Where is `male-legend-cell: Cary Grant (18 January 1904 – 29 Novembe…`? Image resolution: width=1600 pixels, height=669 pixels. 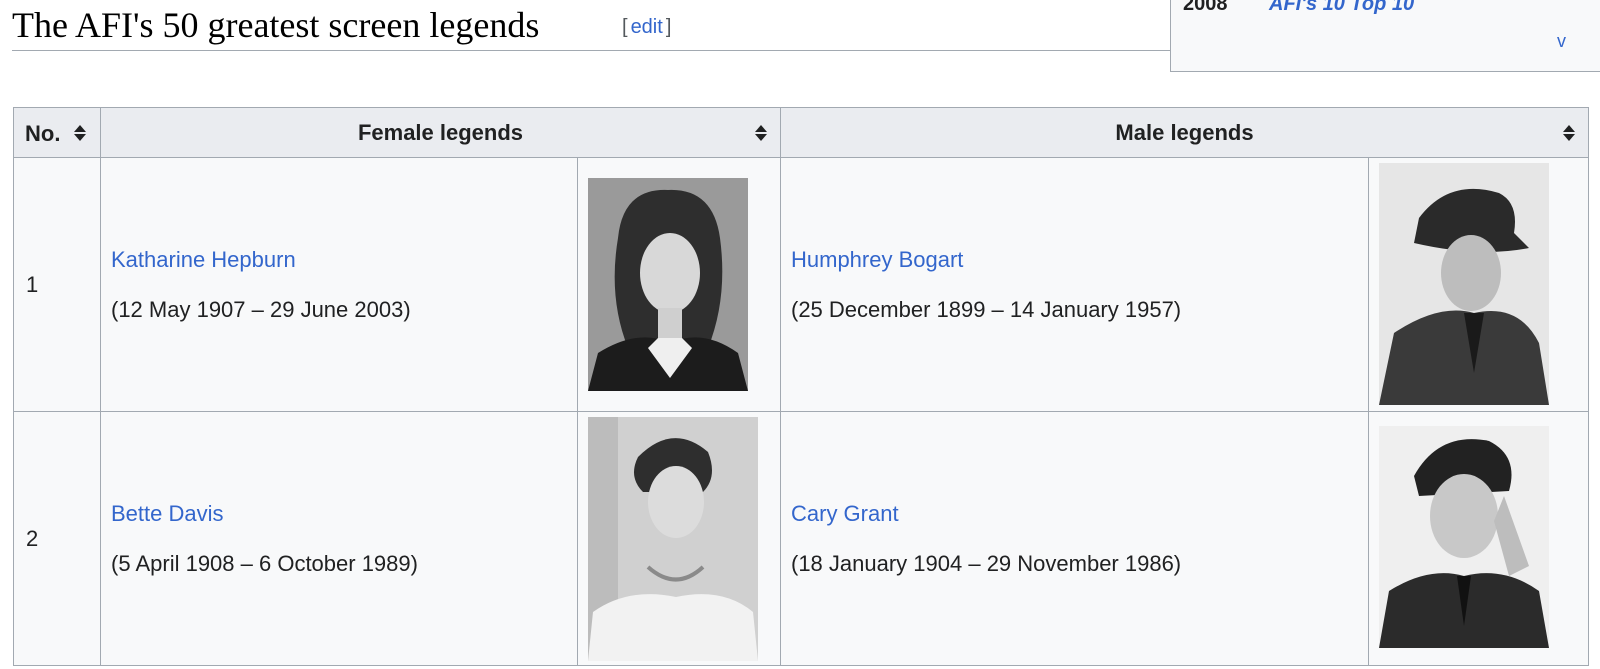 male-legend-cell: Cary Grant (18 January 1904 – 29 Novembe… is located at coordinates (1074, 538).